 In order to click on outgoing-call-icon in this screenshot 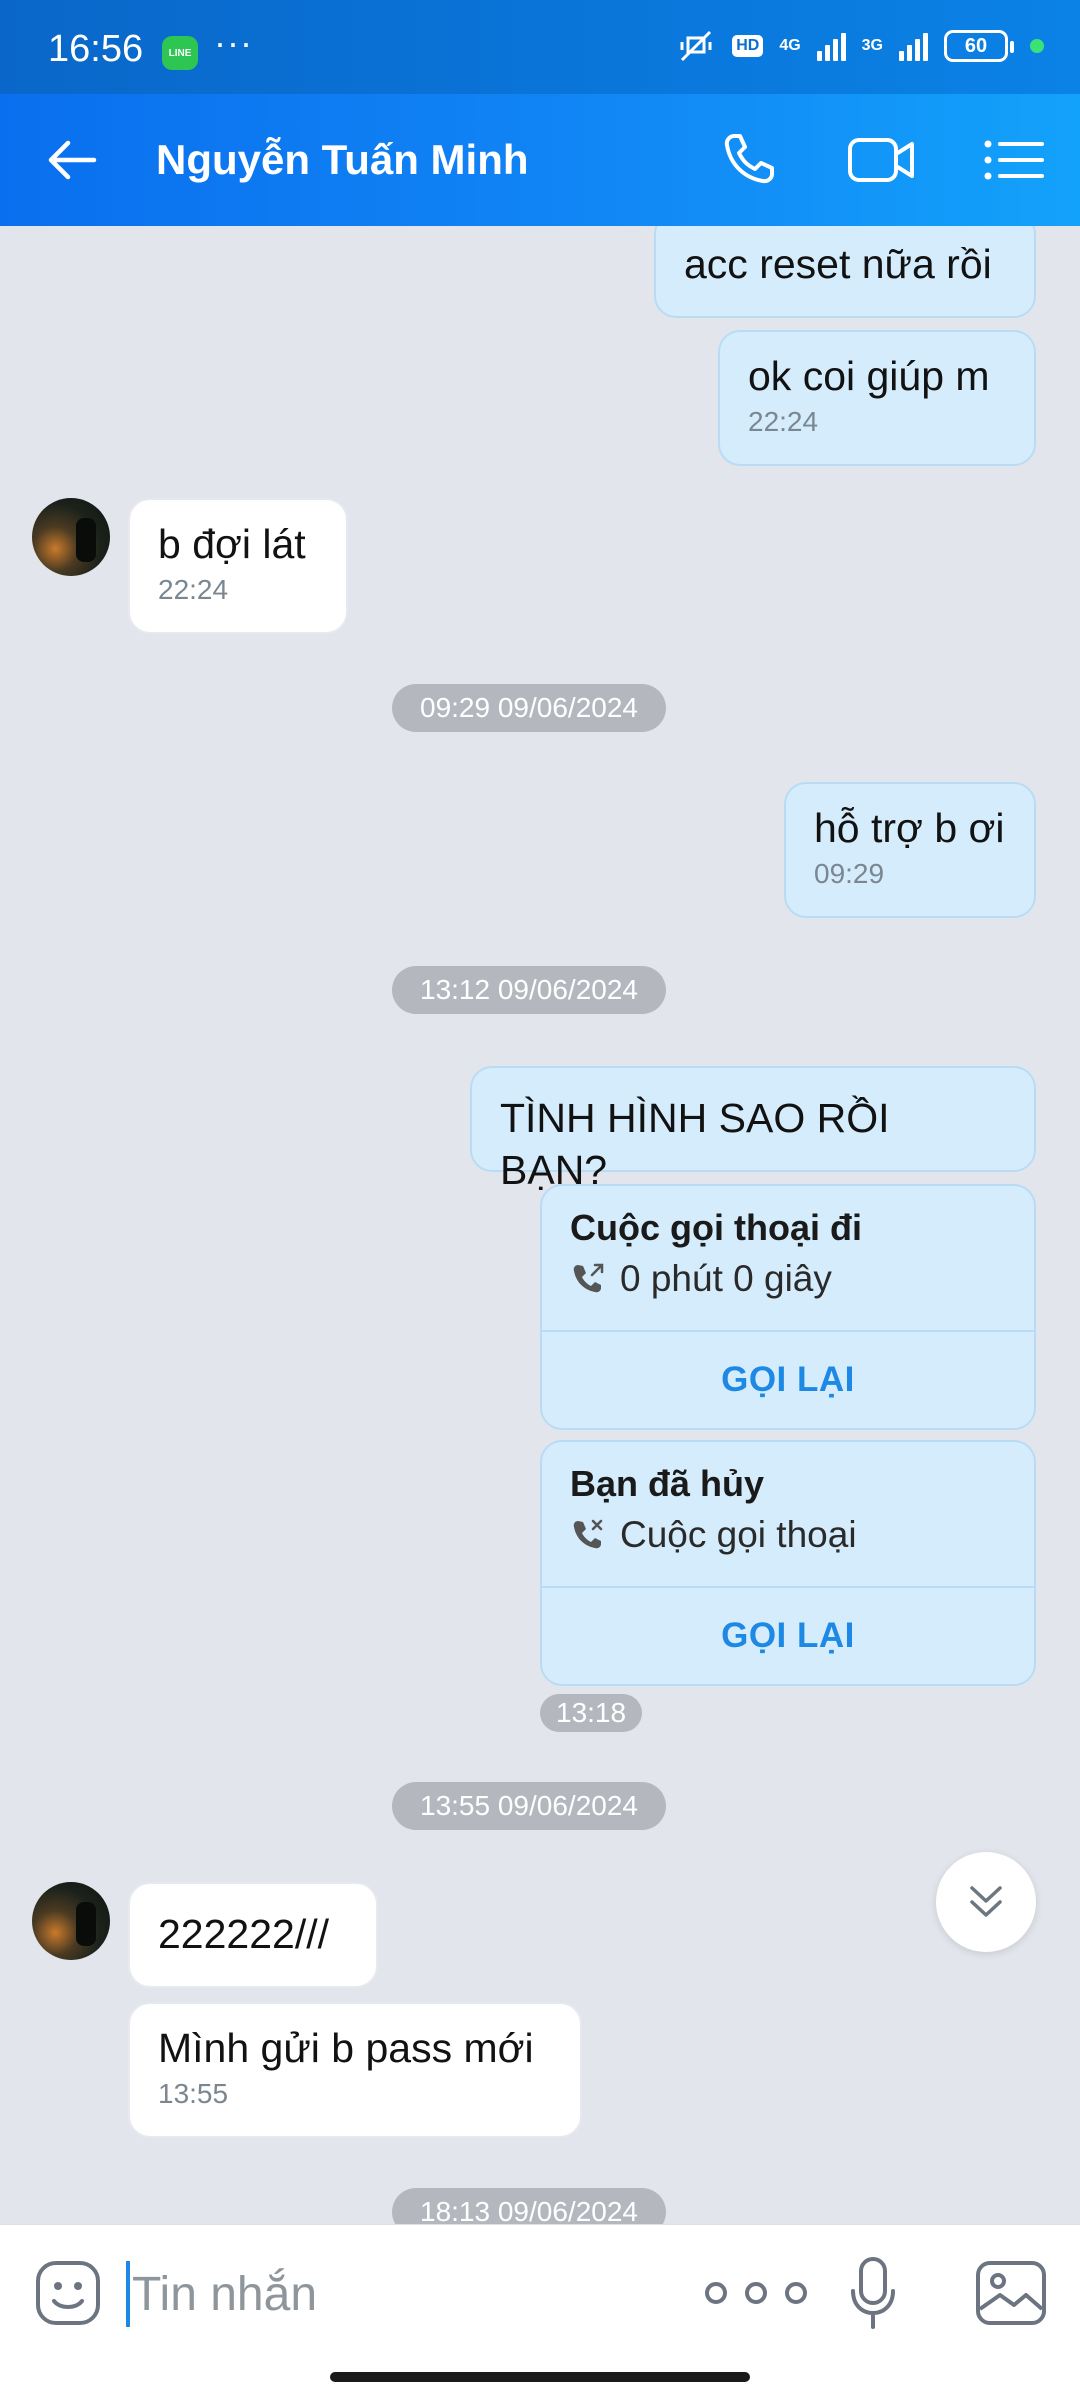, I will do `click(588, 1278)`.